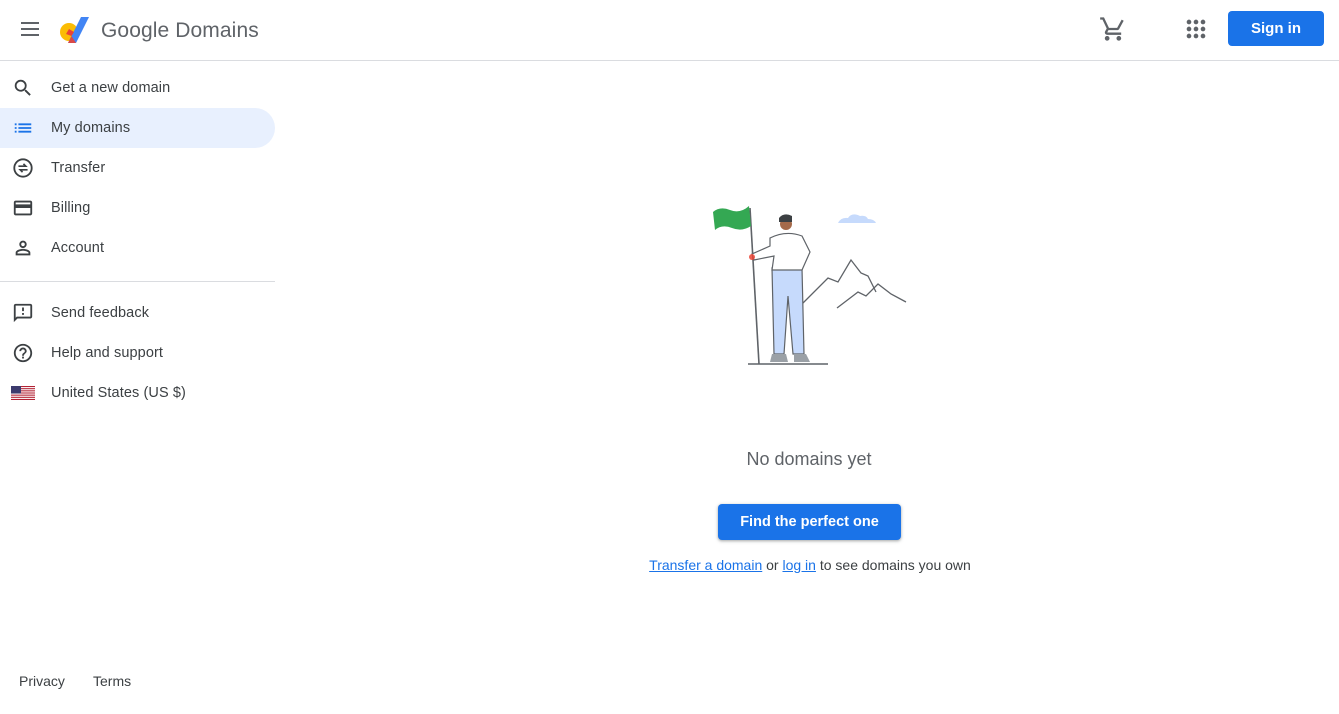  Describe the element at coordinates (137, 248) in the screenshot. I see `sidebar-item-account: Account` at that location.